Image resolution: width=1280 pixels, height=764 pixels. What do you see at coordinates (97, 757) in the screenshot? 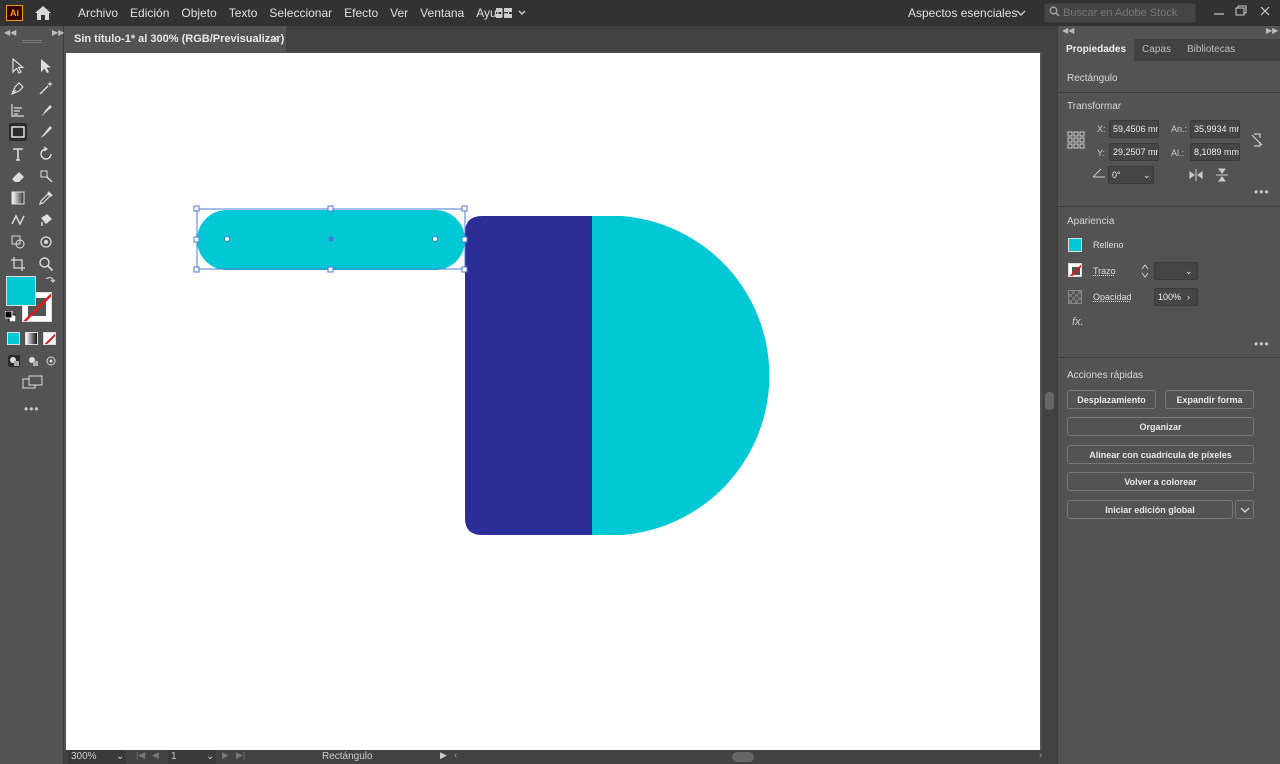
I see `zoom-select: 300% ⌄` at bounding box center [97, 757].